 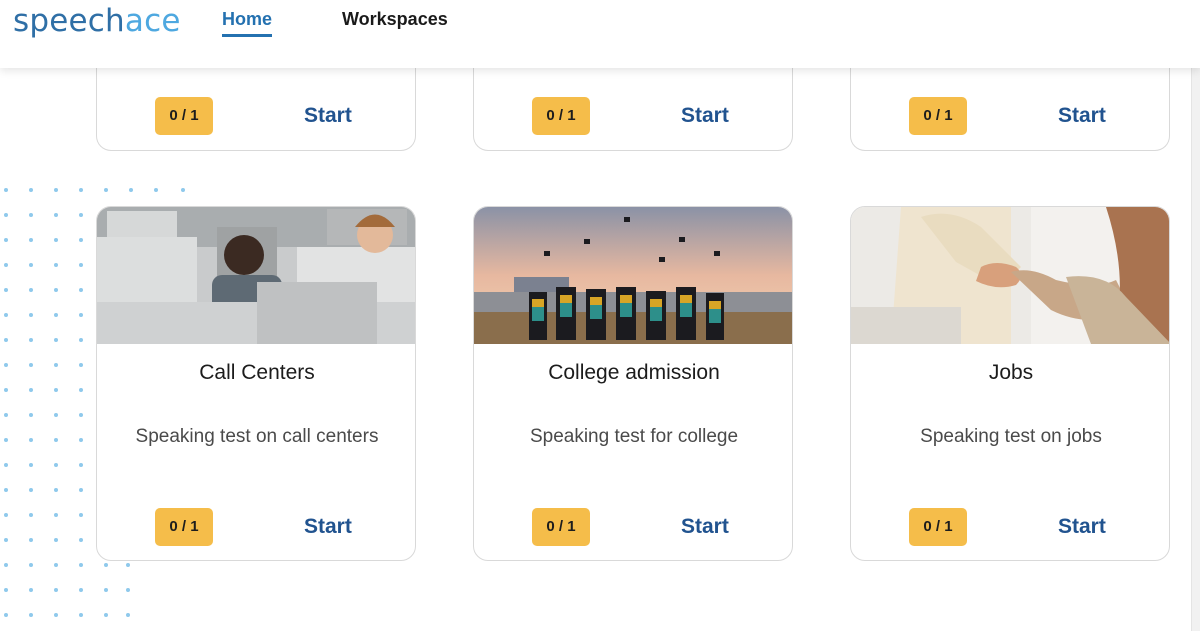 I want to click on card-title: Jobs, so click(x=1011, y=372).